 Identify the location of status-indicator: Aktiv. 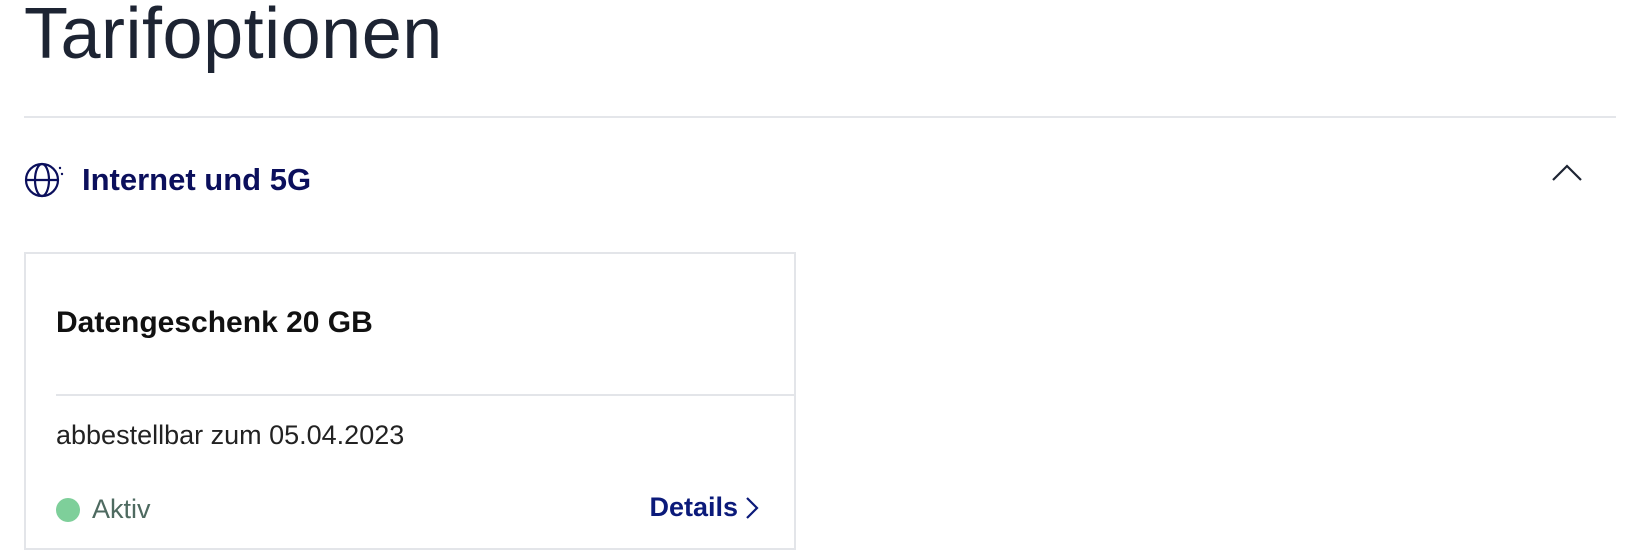
(103, 509).